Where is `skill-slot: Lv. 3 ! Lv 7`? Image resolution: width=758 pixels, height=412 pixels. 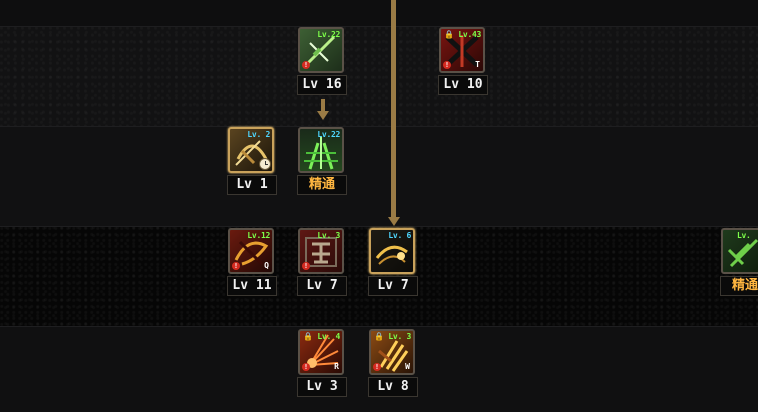
skill-slot: Lv. 3 ! Lv 7 is located at coordinates (323, 263).